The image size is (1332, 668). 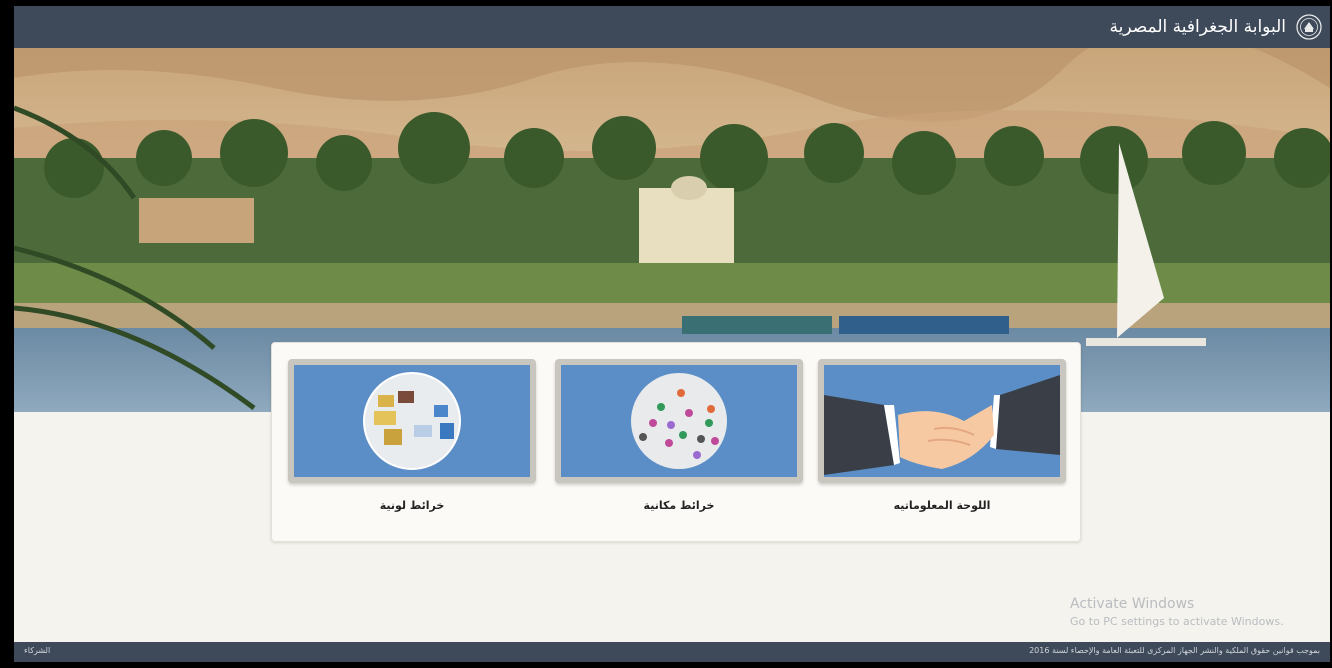 What do you see at coordinates (412, 505) in the screenshot?
I see `card-label: خرائط لونية` at bounding box center [412, 505].